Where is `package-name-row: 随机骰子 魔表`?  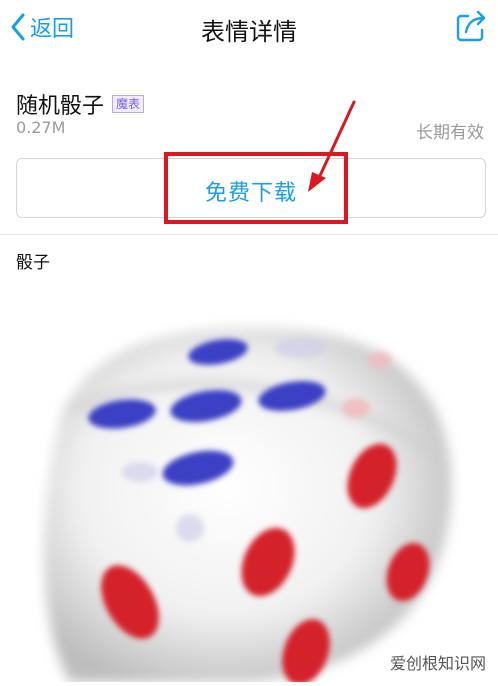
package-name-row: 随机骰子 魔表 is located at coordinates (80, 104).